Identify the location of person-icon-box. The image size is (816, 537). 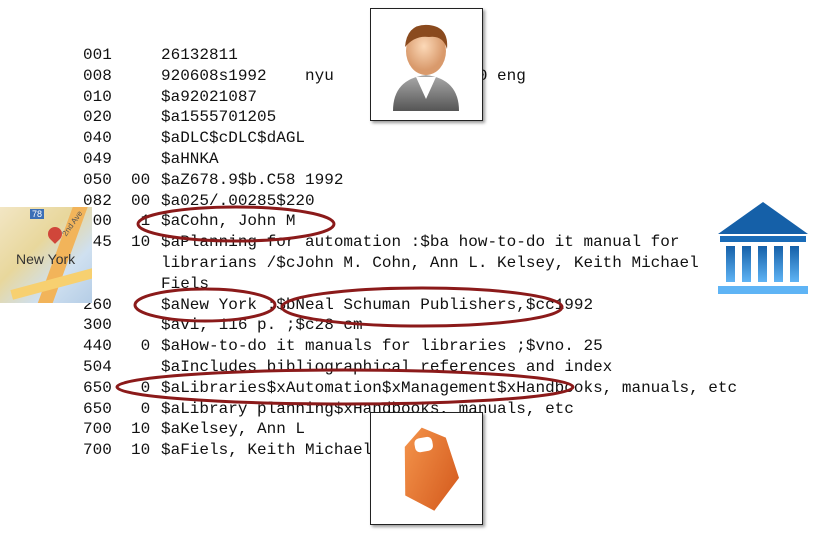
(426, 64).